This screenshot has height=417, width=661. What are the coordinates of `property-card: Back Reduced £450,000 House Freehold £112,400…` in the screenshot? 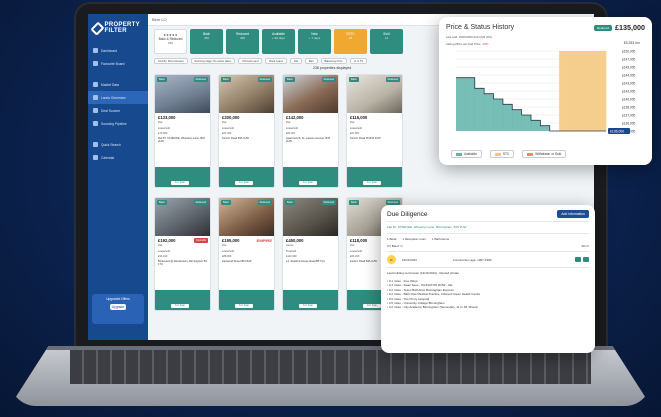 It's located at (310, 254).